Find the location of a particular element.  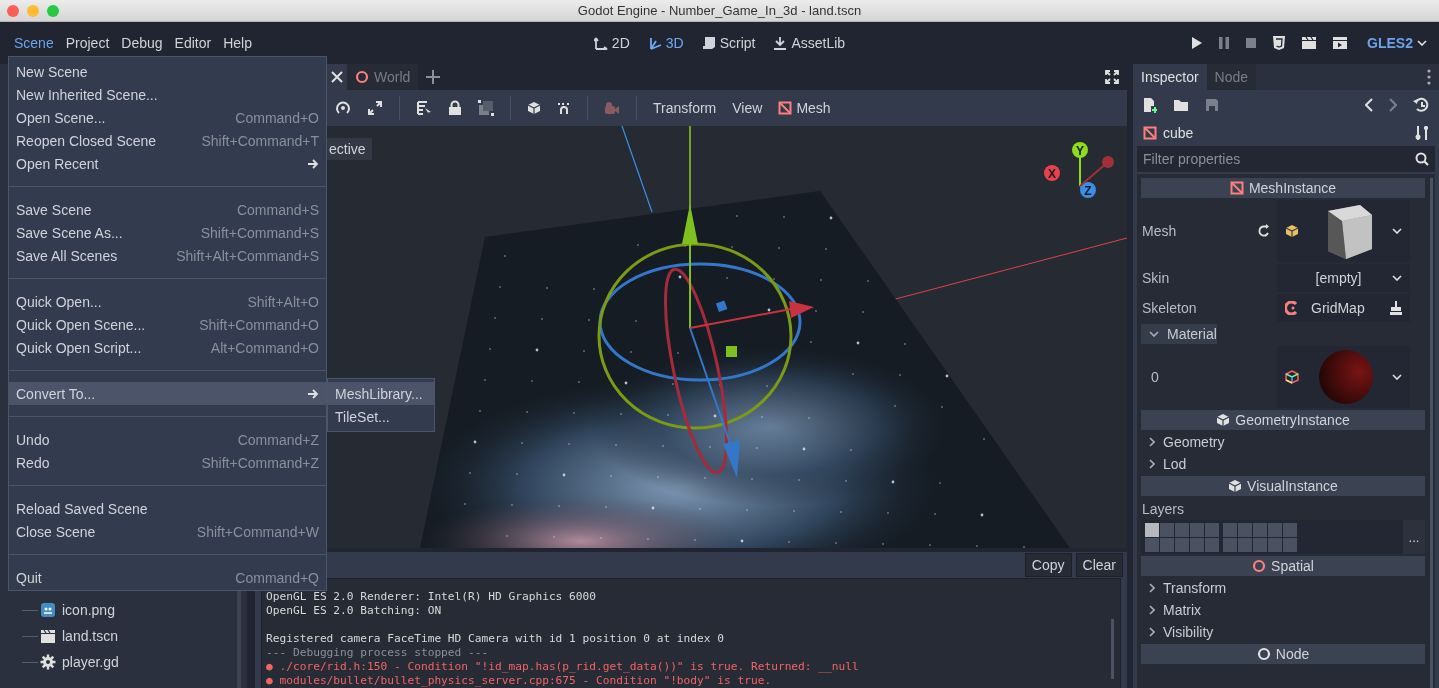

menu-bar-item: Scene is located at coordinates (34, 43).